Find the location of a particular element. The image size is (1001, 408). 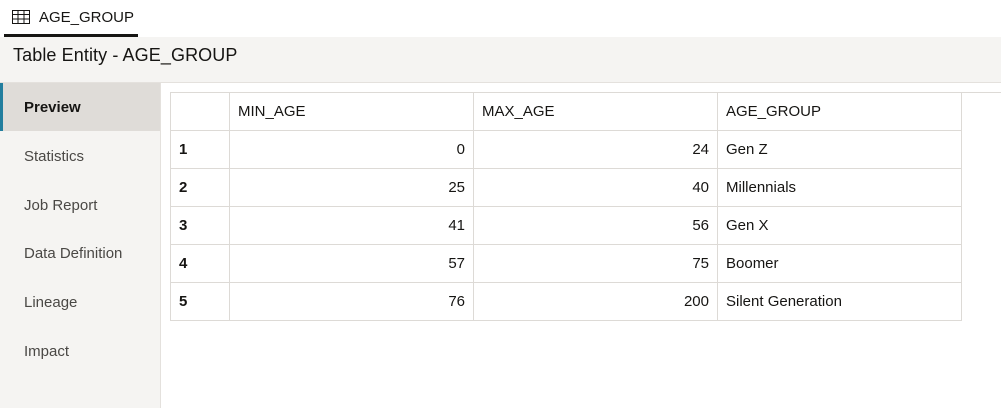

cell-age-group: Gen X is located at coordinates (839, 225).